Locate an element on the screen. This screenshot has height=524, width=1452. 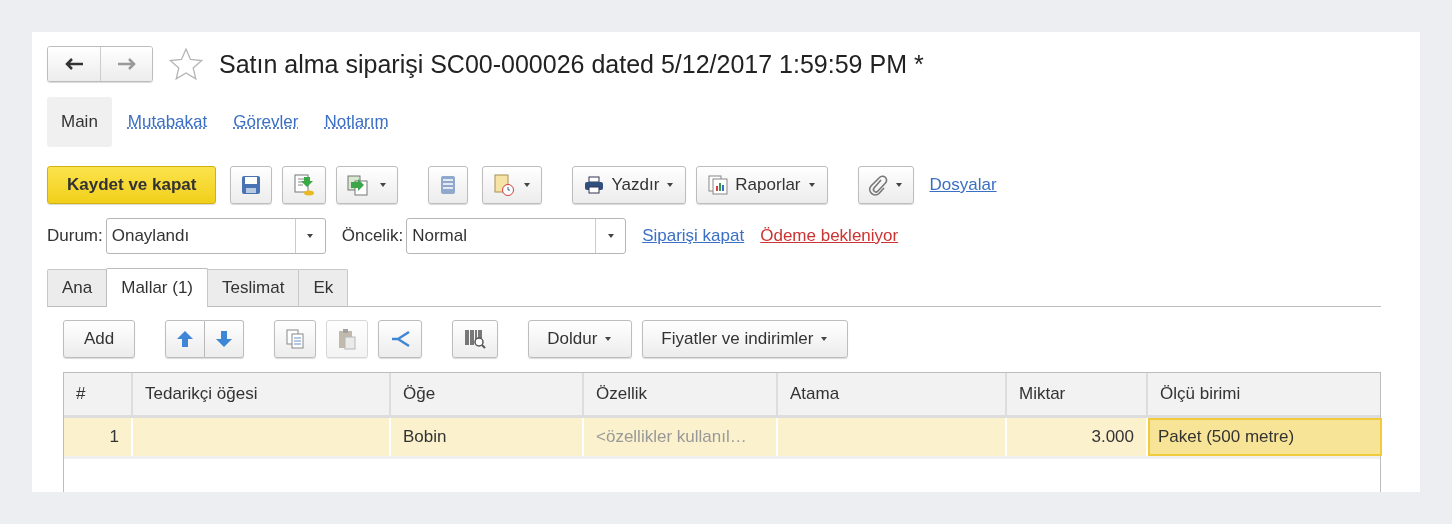
move-up-button is located at coordinates (185, 339).